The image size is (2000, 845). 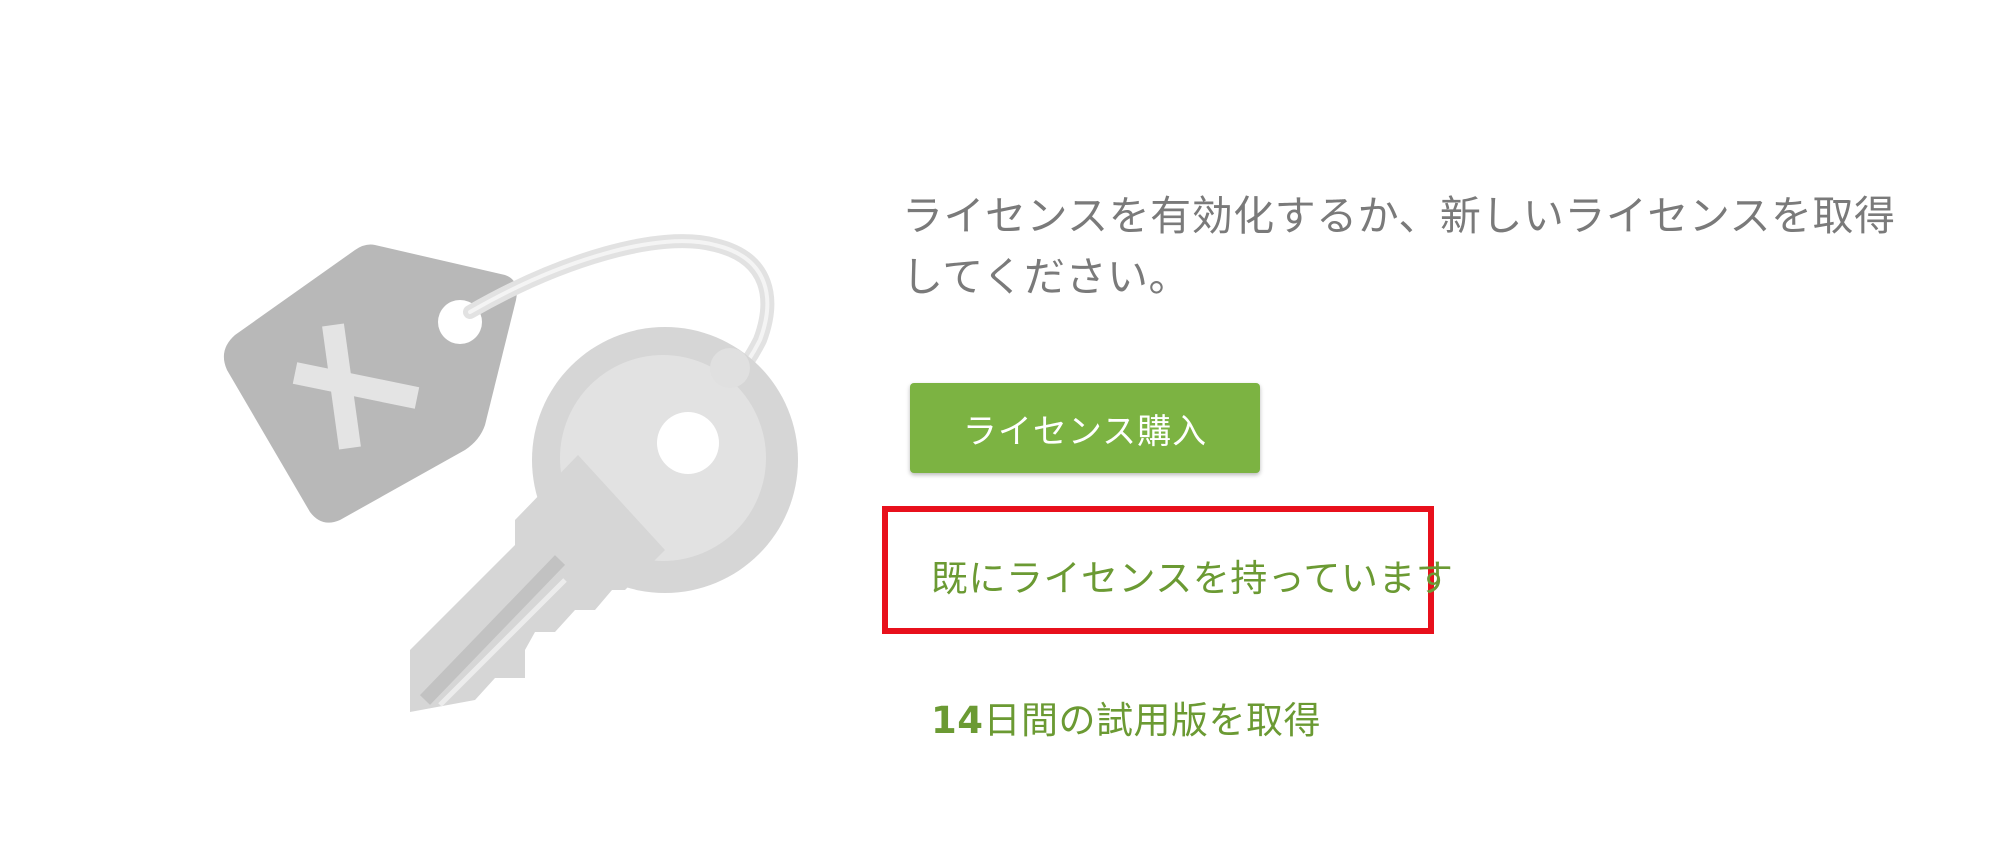 What do you see at coordinates (370, 383) in the screenshot?
I see `price-tag-icon` at bounding box center [370, 383].